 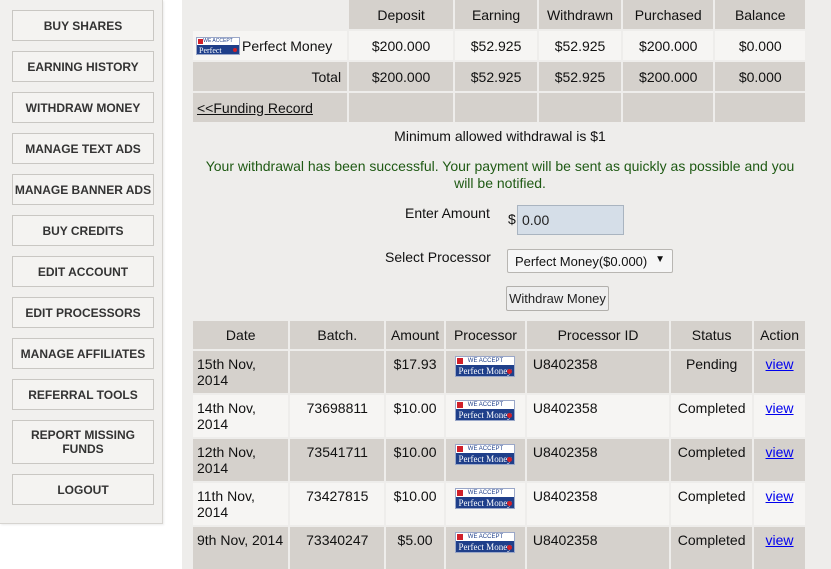 I want to click on total-earning: $52.925, so click(x=496, y=76).